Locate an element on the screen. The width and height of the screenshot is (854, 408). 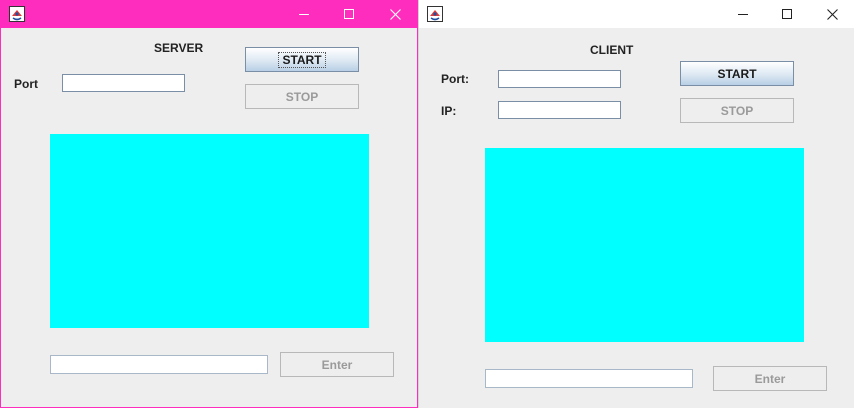
client-ip-label: IP: is located at coordinates (449, 111).